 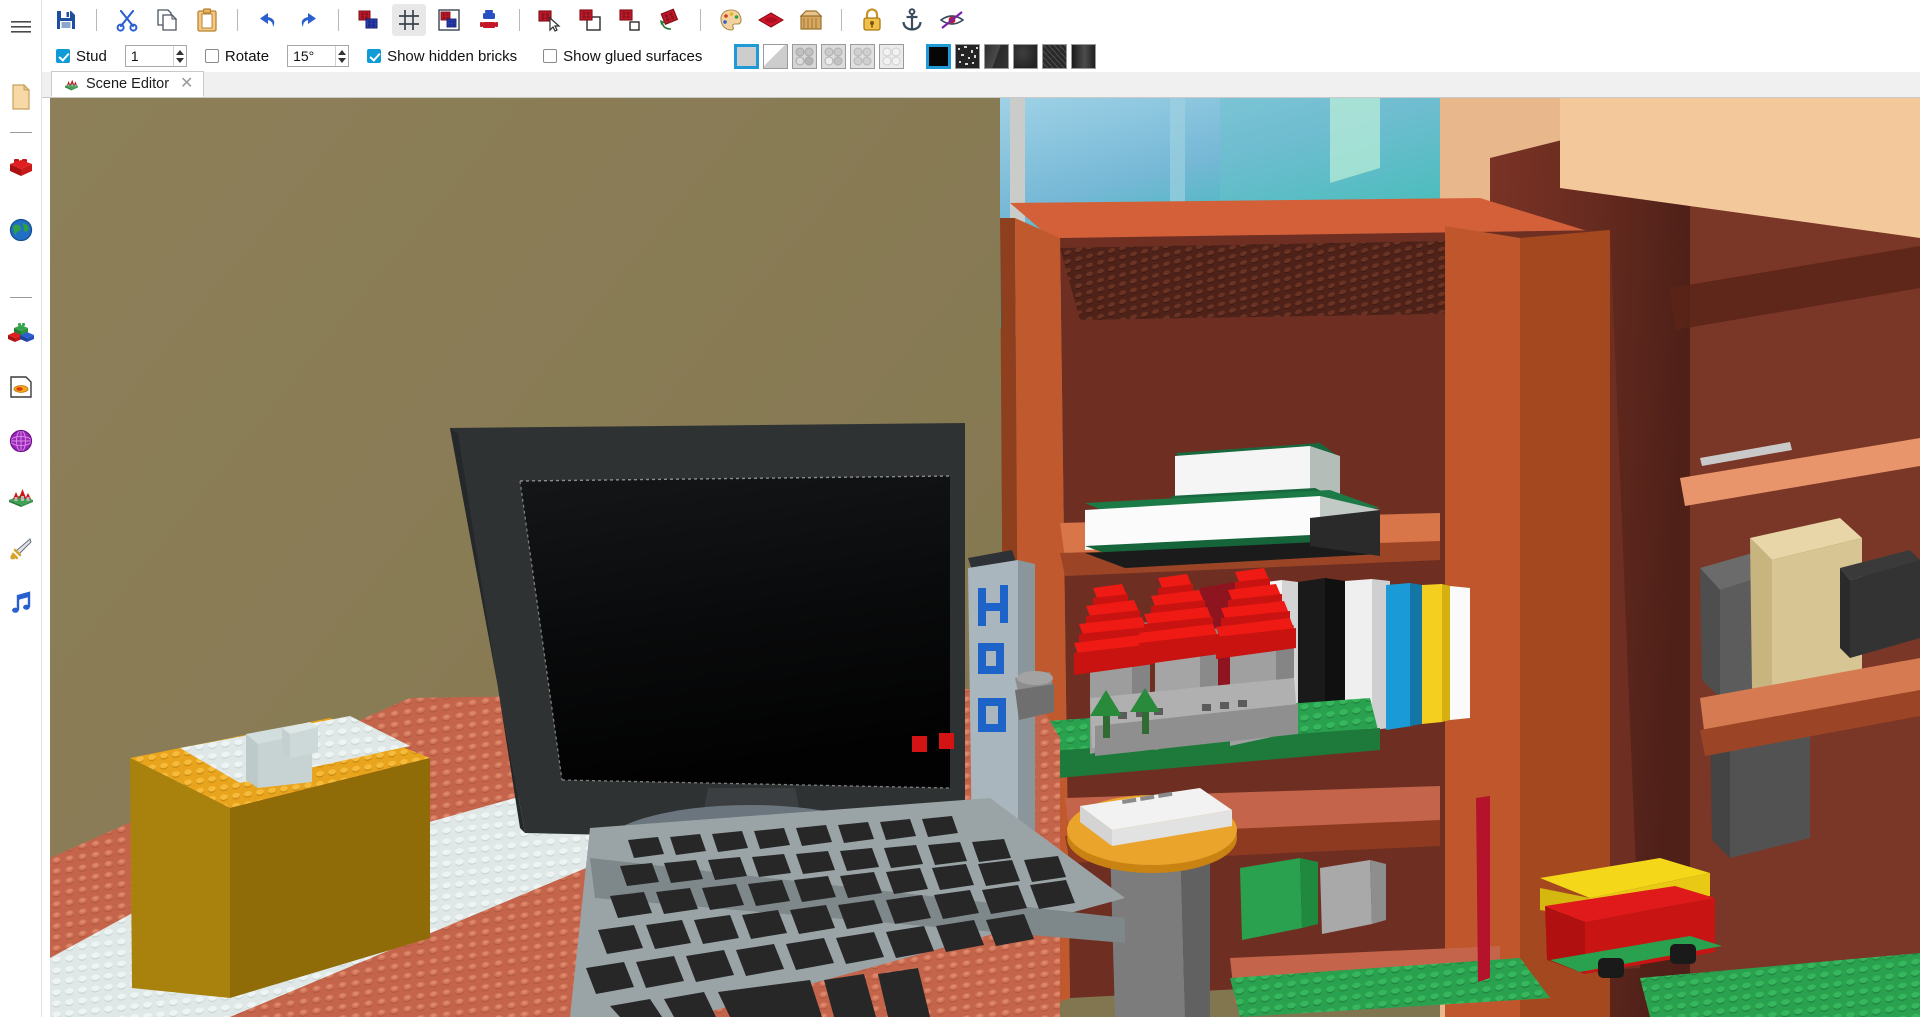 What do you see at coordinates (834, 56) in the screenshot?
I see `swatch-studs-2x2-mixed` at bounding box center [834, 56].